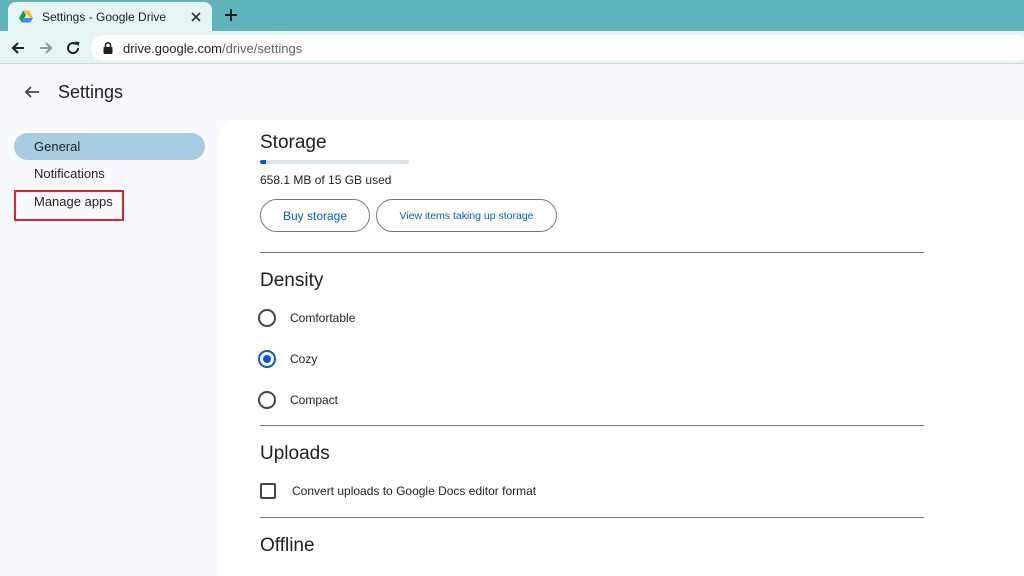 The width and height of the screenshot is (1024, 576). Describe the element at coordinates (263, 162) in the screenshot. I see `storage-progress-fill` at that location.